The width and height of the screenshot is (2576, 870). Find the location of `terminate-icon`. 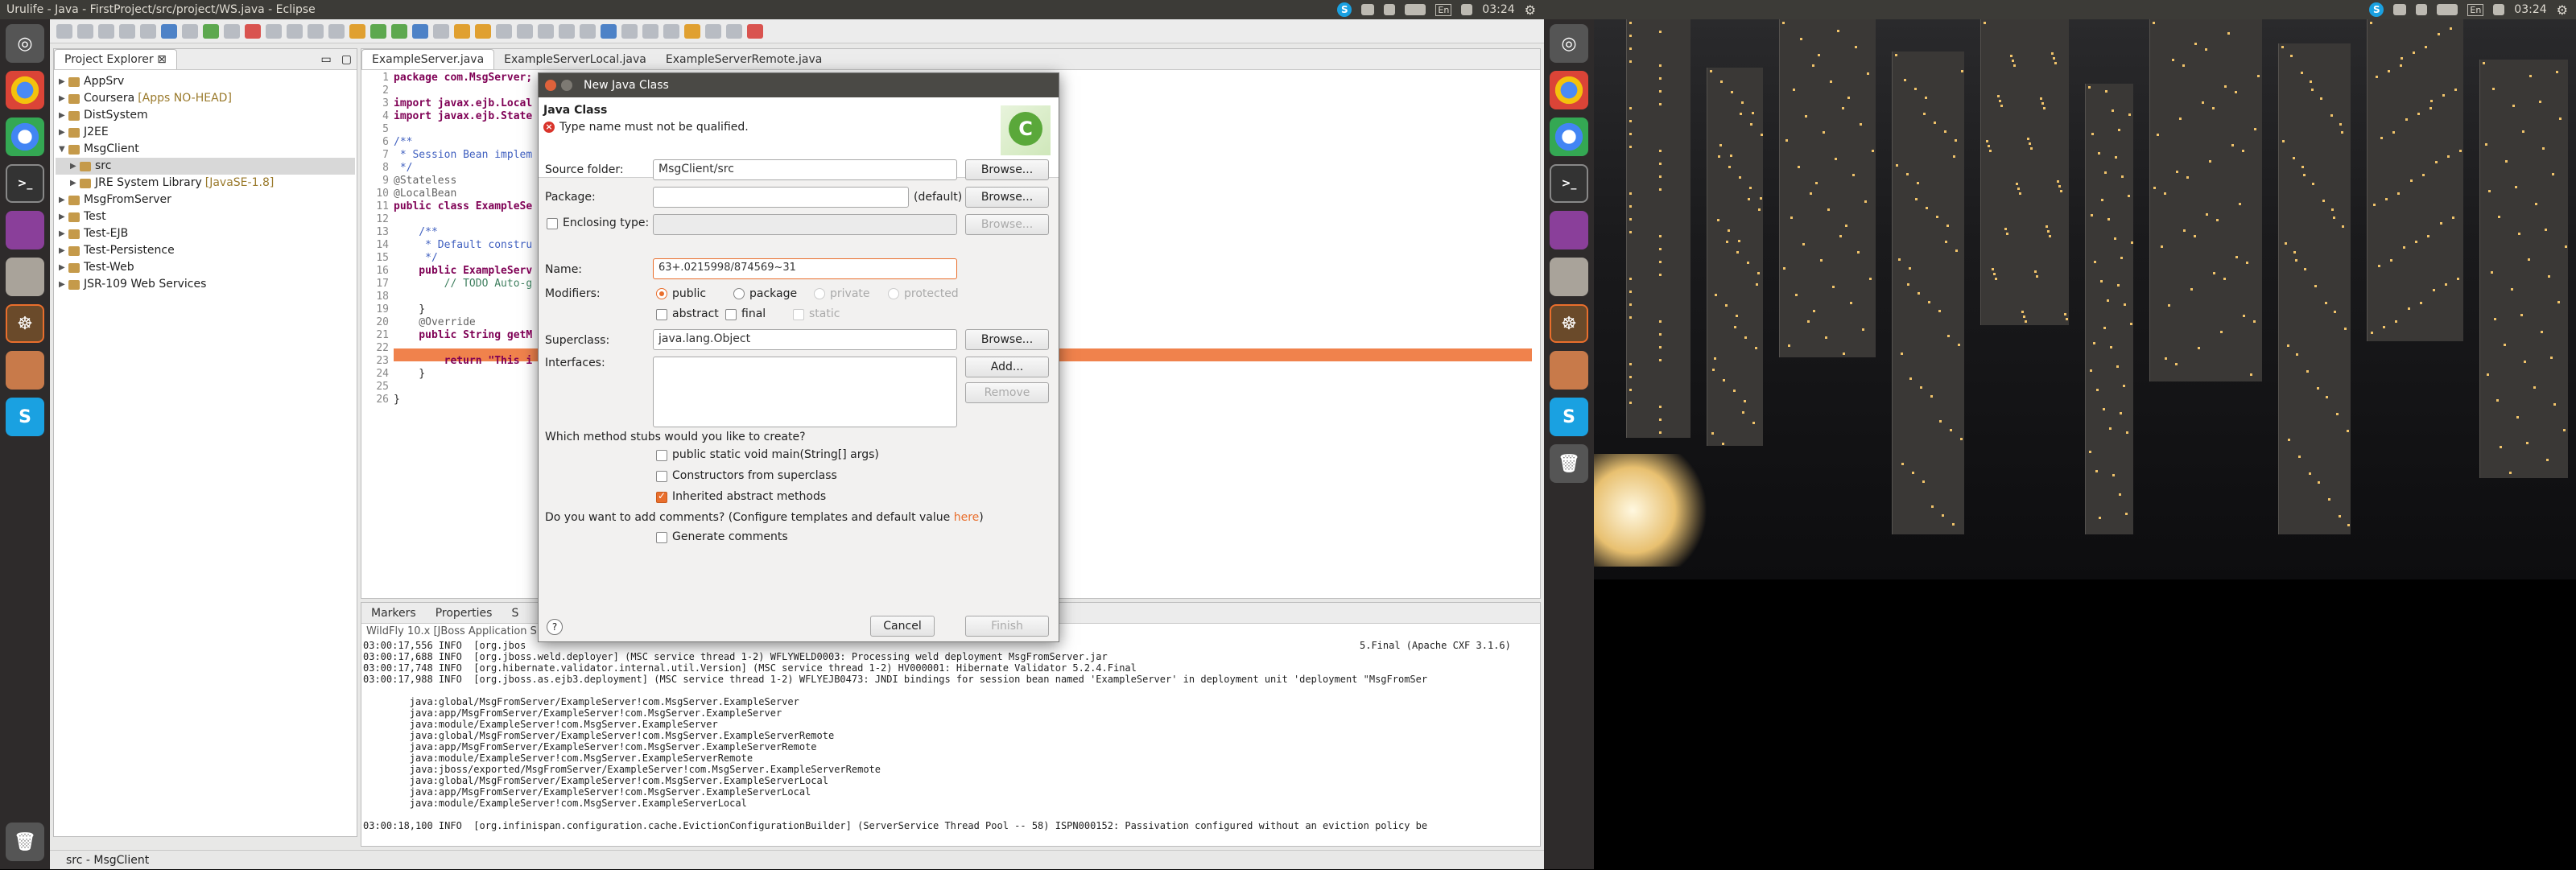

terminate-icon is located at coordinates (253, 31).